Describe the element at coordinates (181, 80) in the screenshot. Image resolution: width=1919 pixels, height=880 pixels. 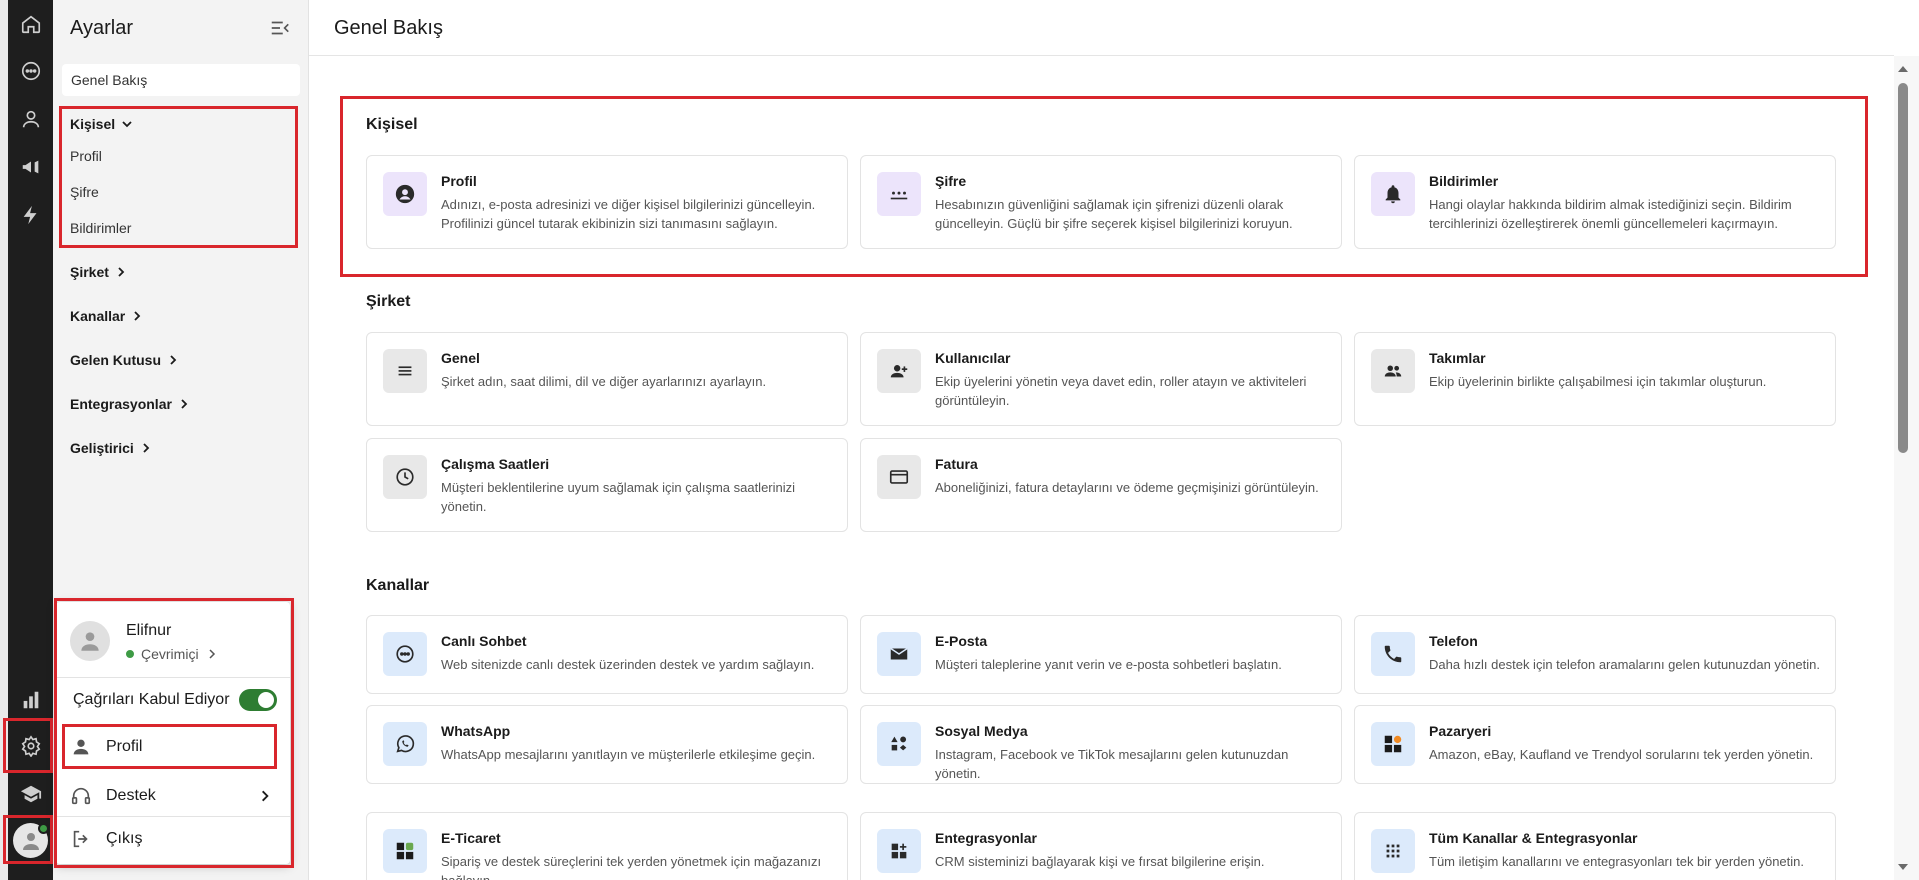
I see `sidebar-item-overview: Genel Bakış` at that location.